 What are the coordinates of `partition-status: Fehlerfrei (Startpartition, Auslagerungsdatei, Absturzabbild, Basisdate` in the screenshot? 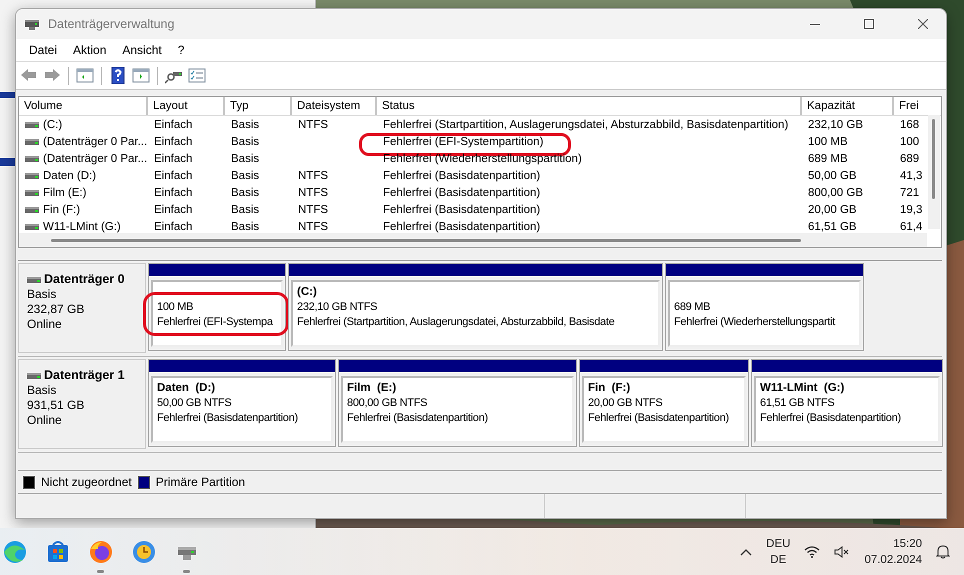 It's located at (455, 322).